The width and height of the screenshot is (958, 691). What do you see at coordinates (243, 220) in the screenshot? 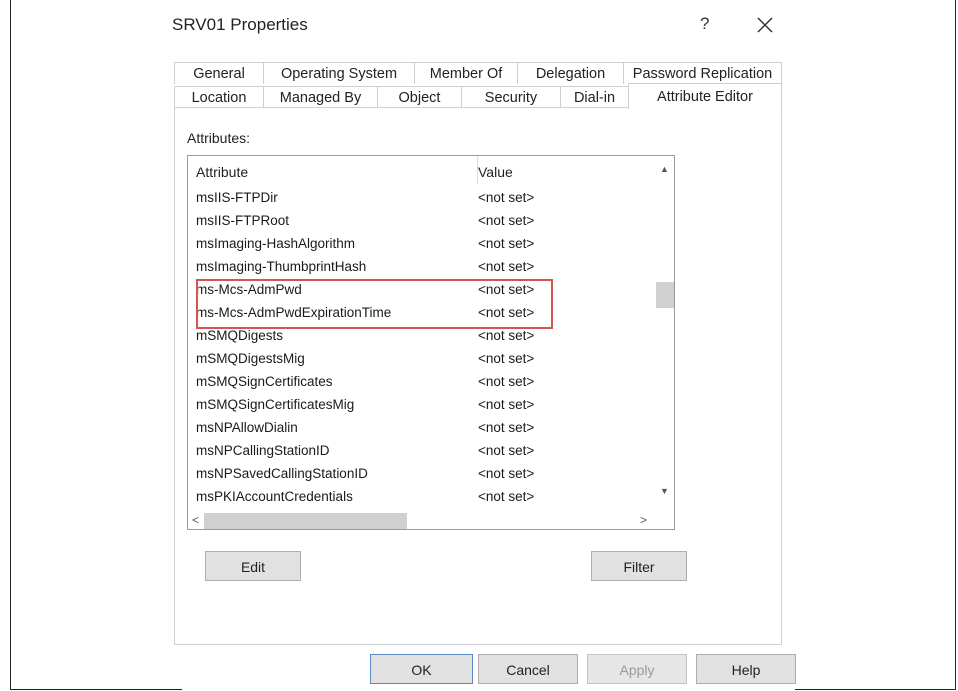
I see `attribute-name: msIIS-FTPRoot` at bounding box center [243, 220].